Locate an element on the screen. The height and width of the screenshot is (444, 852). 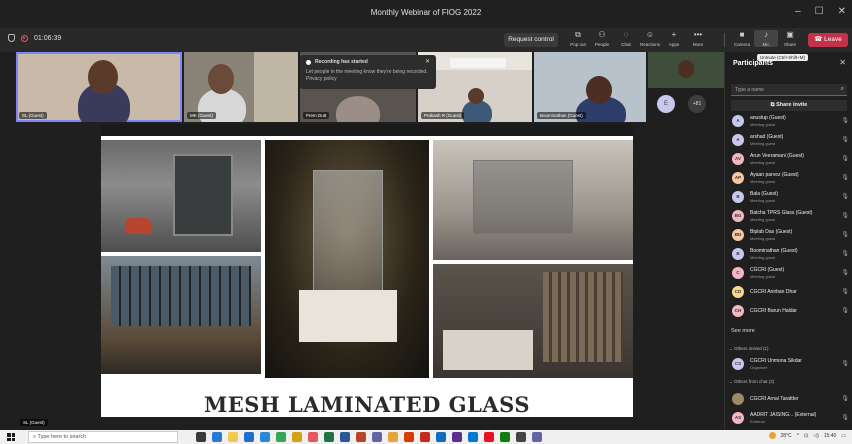
share-button: ▣ Share is located at coordinates (790, 38).